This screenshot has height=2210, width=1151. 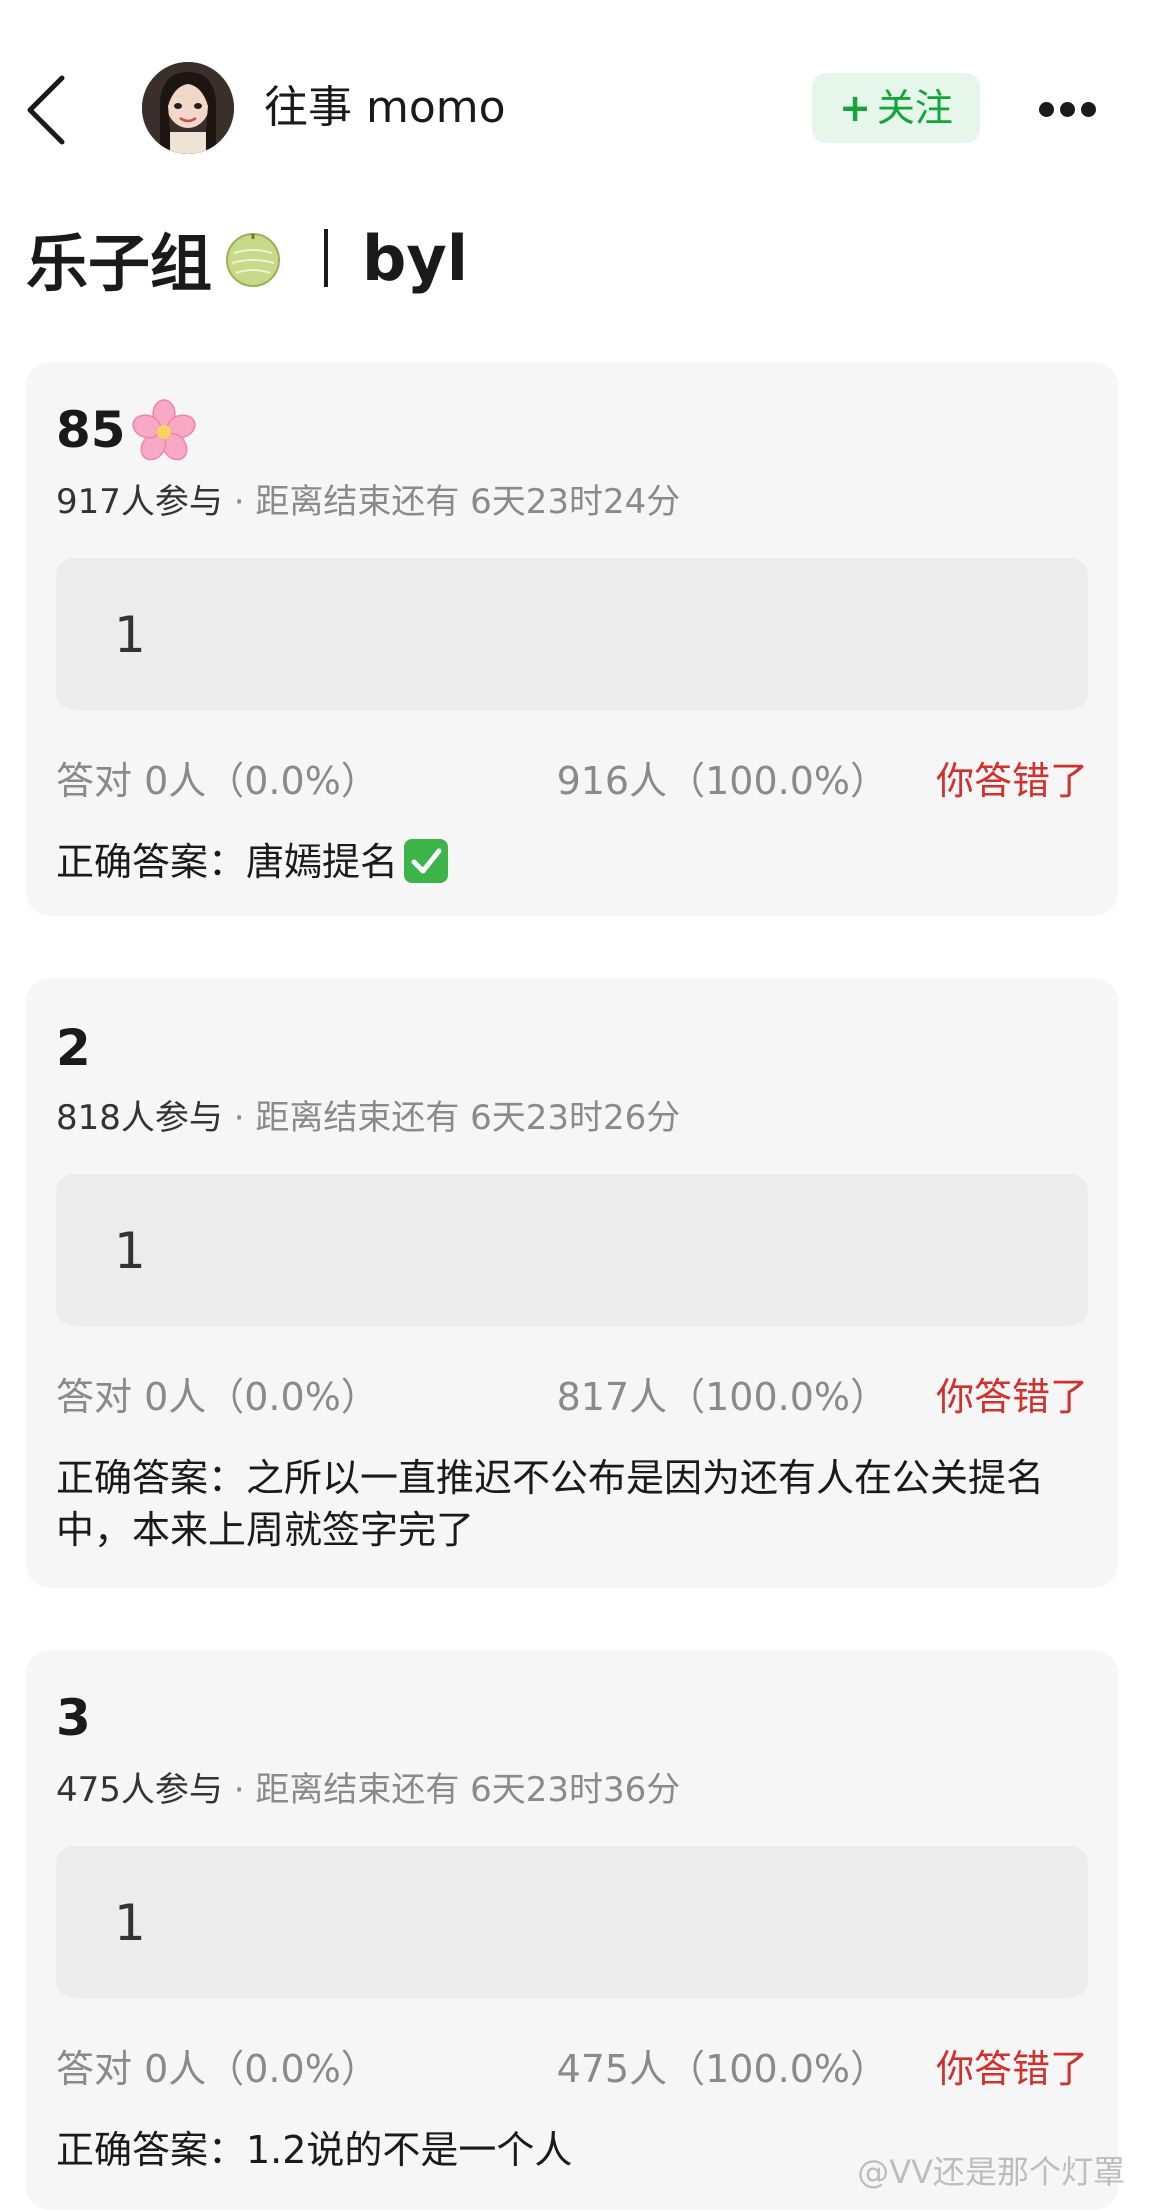 I want to click on result-row: 答对 0人（0.0%） 916人（100.0%） 你答错了, so click(x=572, y=781).